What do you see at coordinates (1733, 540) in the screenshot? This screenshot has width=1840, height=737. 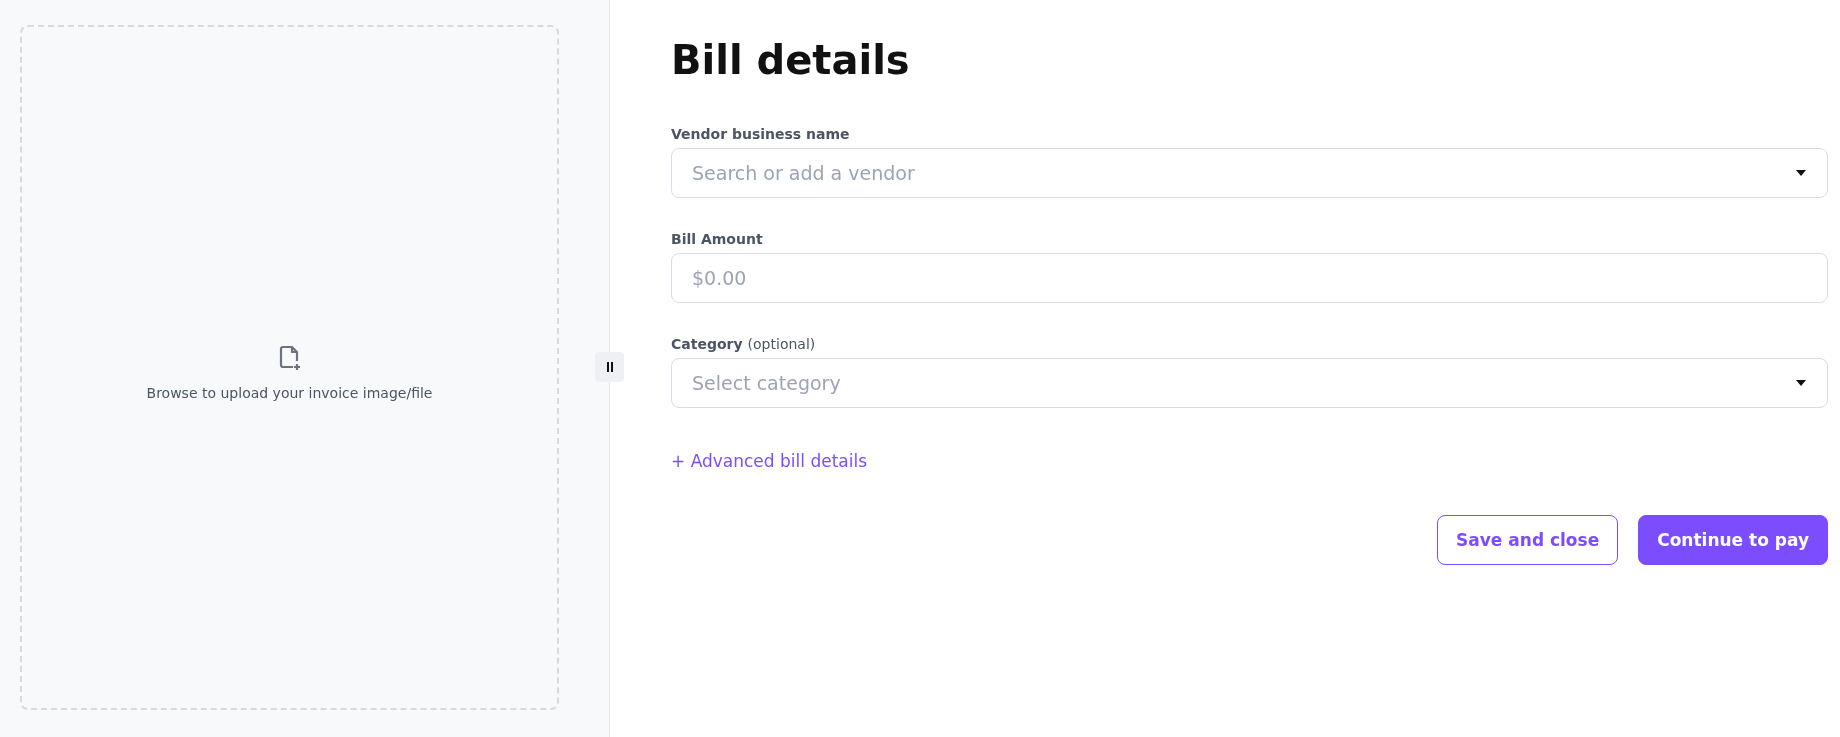 I see `continue-button: Continue to pay` at bounding box center [1733, 540].